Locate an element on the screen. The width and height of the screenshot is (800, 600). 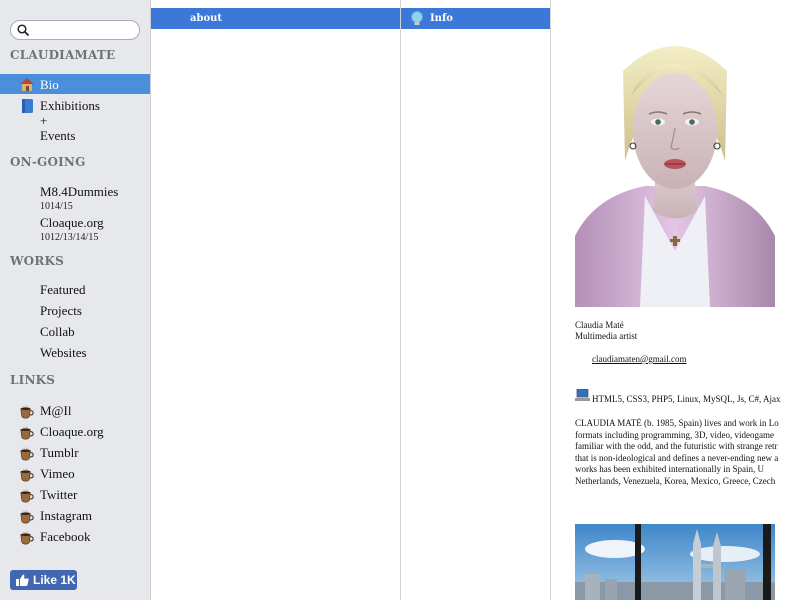
artist-role: Multimedia artist is located at coordinates (606, 336).